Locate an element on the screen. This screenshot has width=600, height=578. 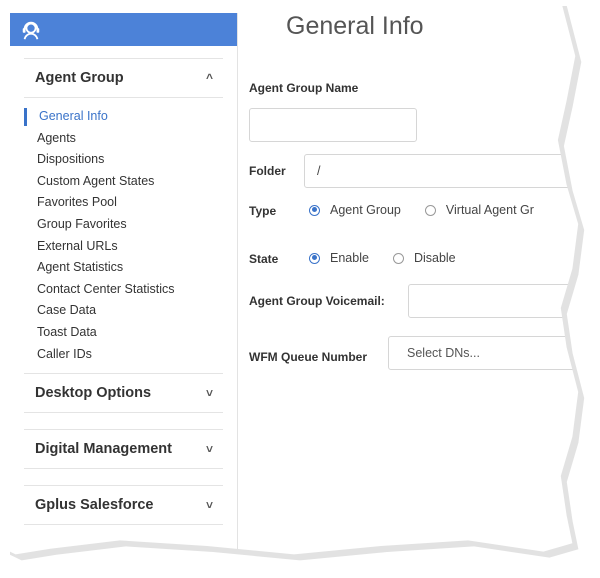
wfm-queue-number-label: WFM Queue Number is located at coordinates (308, 357).